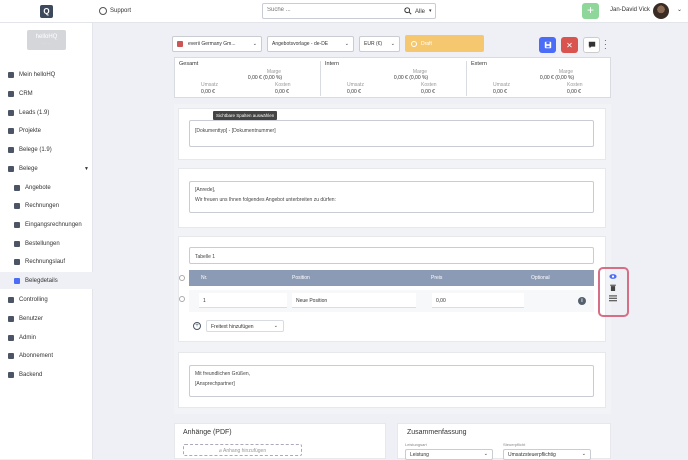  Describe the element at coordinates (245, 115) in the screenshot. I see `tooltip: Sichtbare Spalten auswählen` at that location.